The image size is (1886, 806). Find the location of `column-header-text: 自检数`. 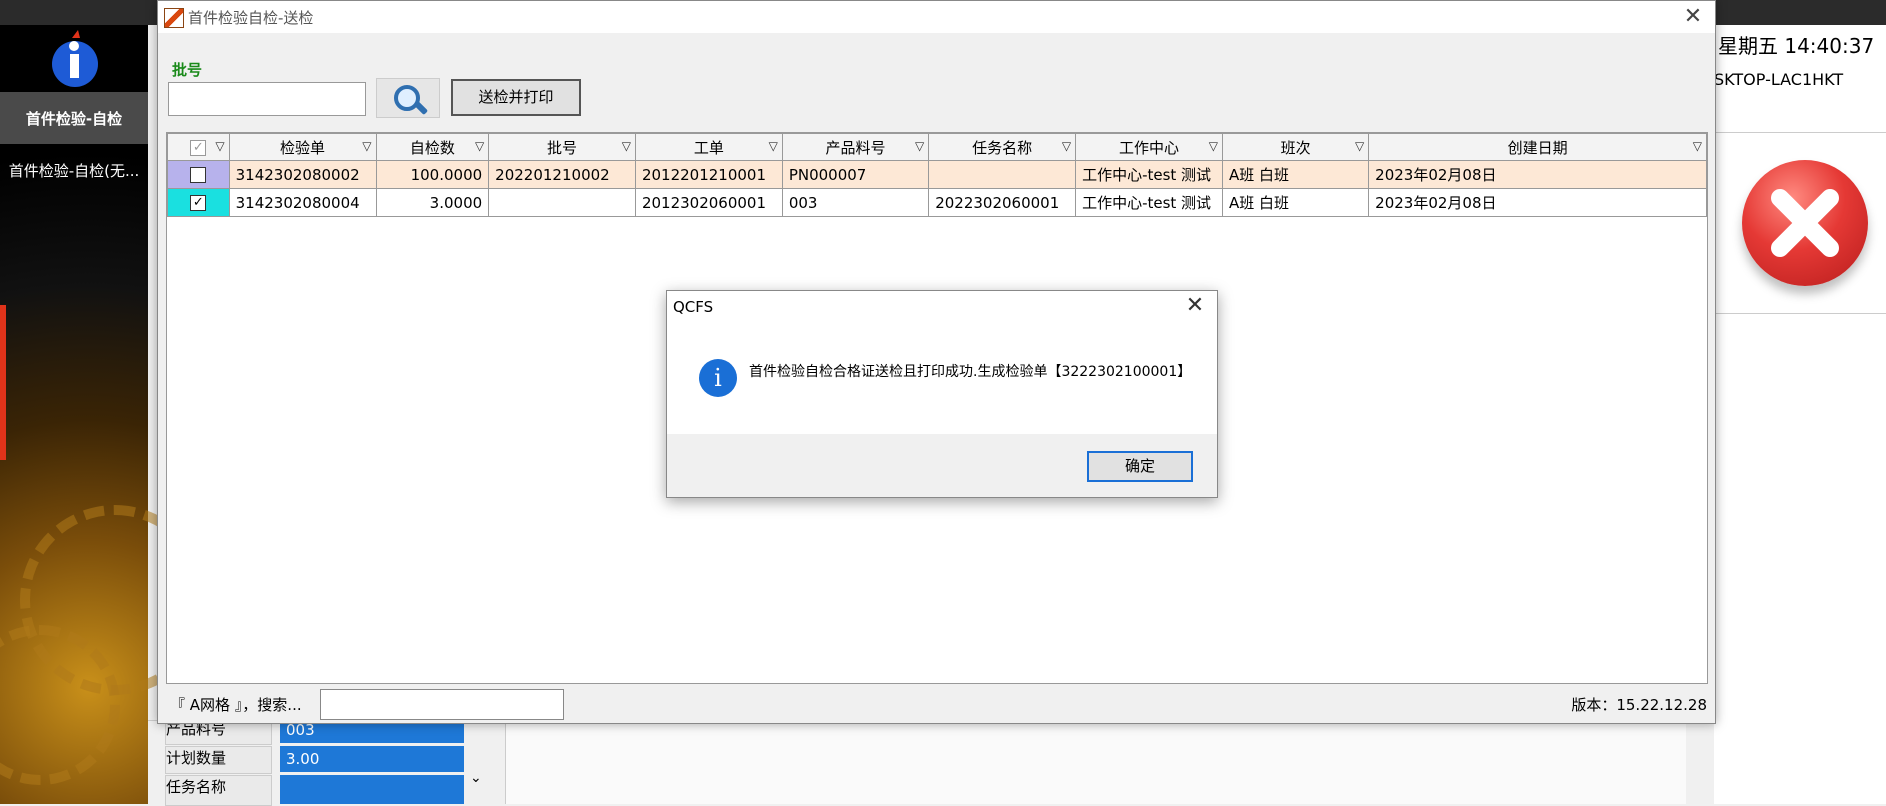

column-header-text: 自检数 is located at coordinates (432, 147).